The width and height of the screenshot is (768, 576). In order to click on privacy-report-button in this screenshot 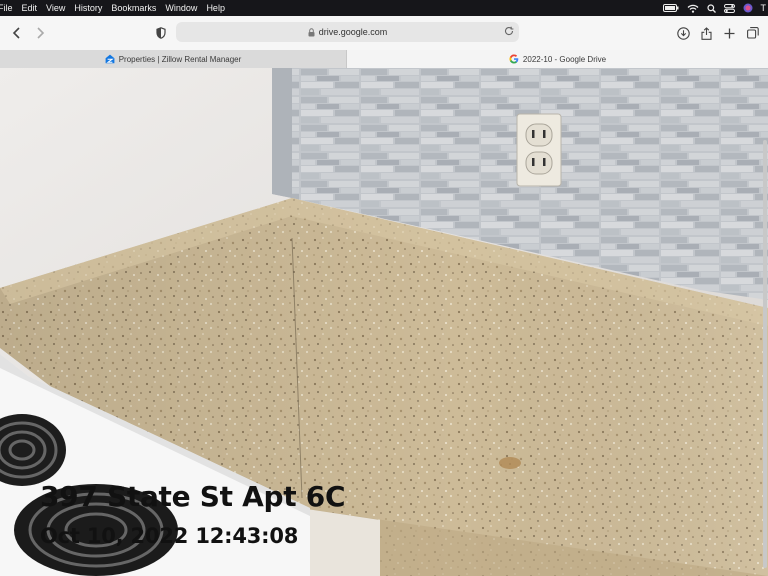, I will do `click(161, 33)`.